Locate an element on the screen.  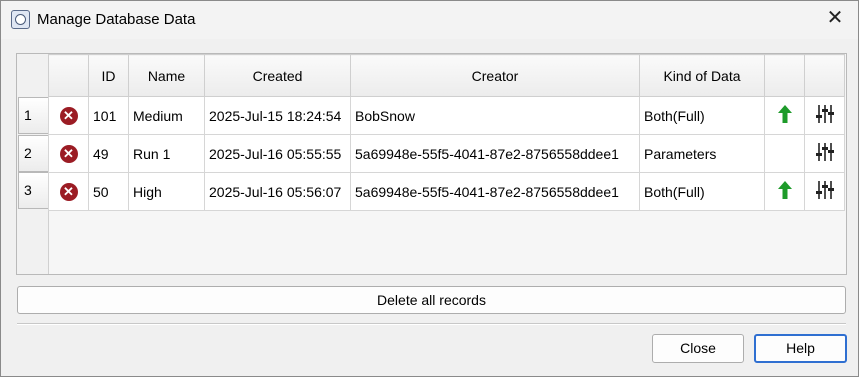
col-header-created: Created is located at coordinates (277, 75).